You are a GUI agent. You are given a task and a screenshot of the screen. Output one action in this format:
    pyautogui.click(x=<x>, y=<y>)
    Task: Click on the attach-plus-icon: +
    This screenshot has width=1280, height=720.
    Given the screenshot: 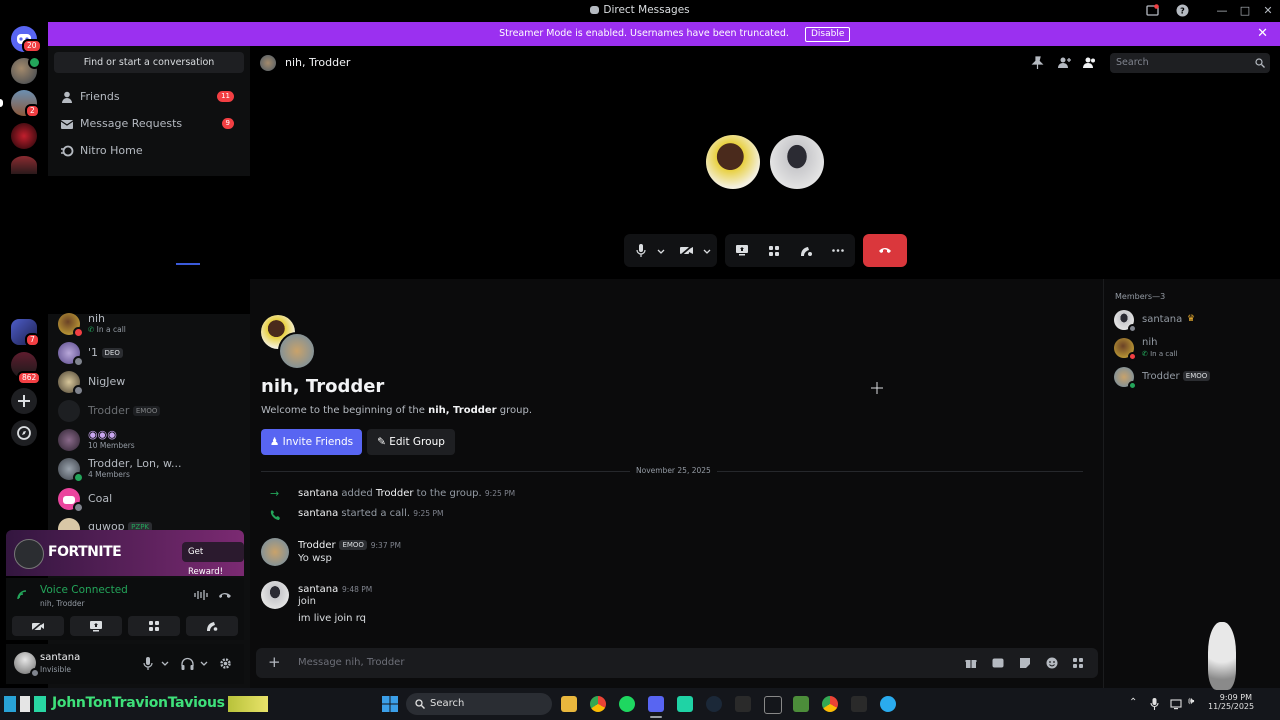 What is the action you would take?
    pyautogui.click(x=274, y=662)
    